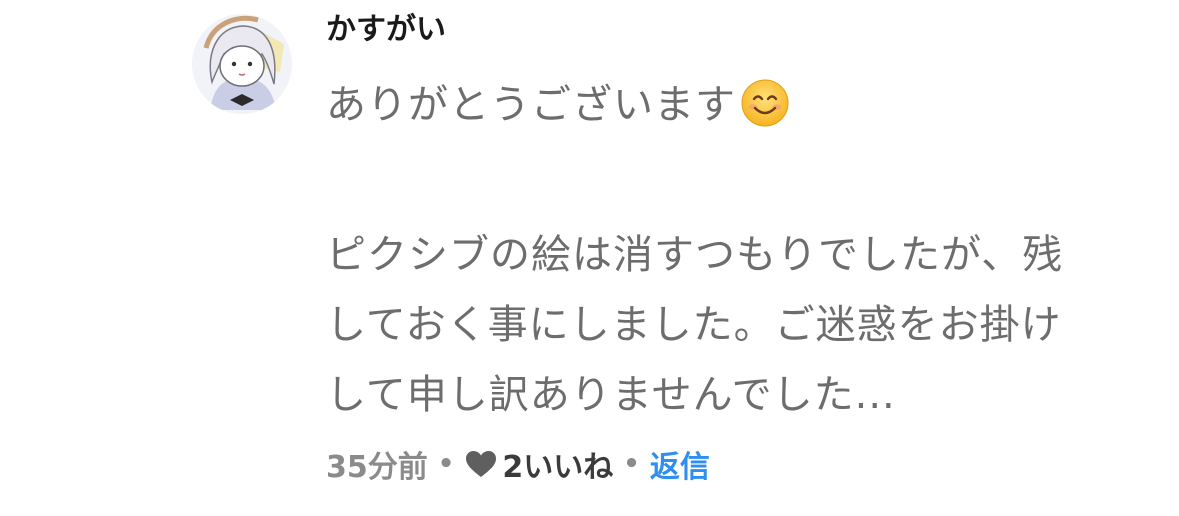 The width and height of the screenshot is (1179, 516). What do you see at coordinates (726, 180) in the screenshot?
I see `comment-line-blank` at bounding box center [726, 180].